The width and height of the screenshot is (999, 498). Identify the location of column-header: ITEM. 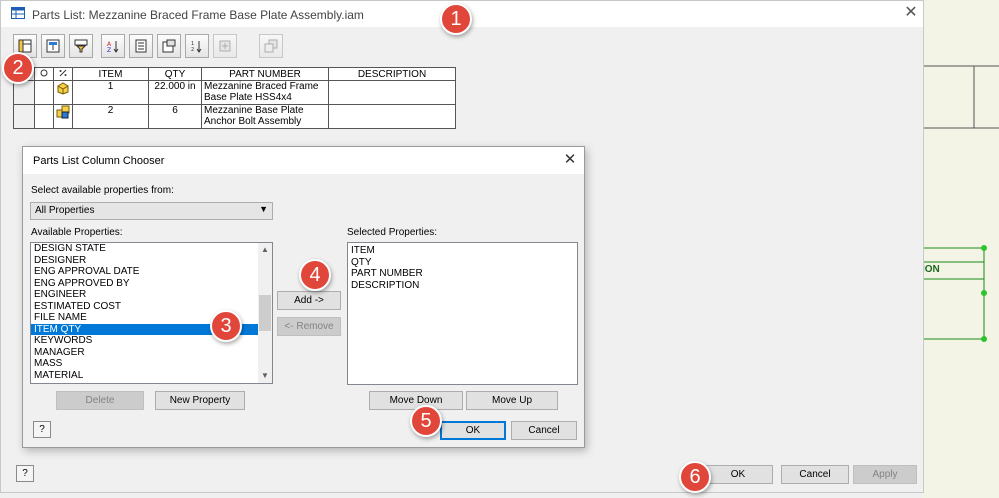
(110, 74).